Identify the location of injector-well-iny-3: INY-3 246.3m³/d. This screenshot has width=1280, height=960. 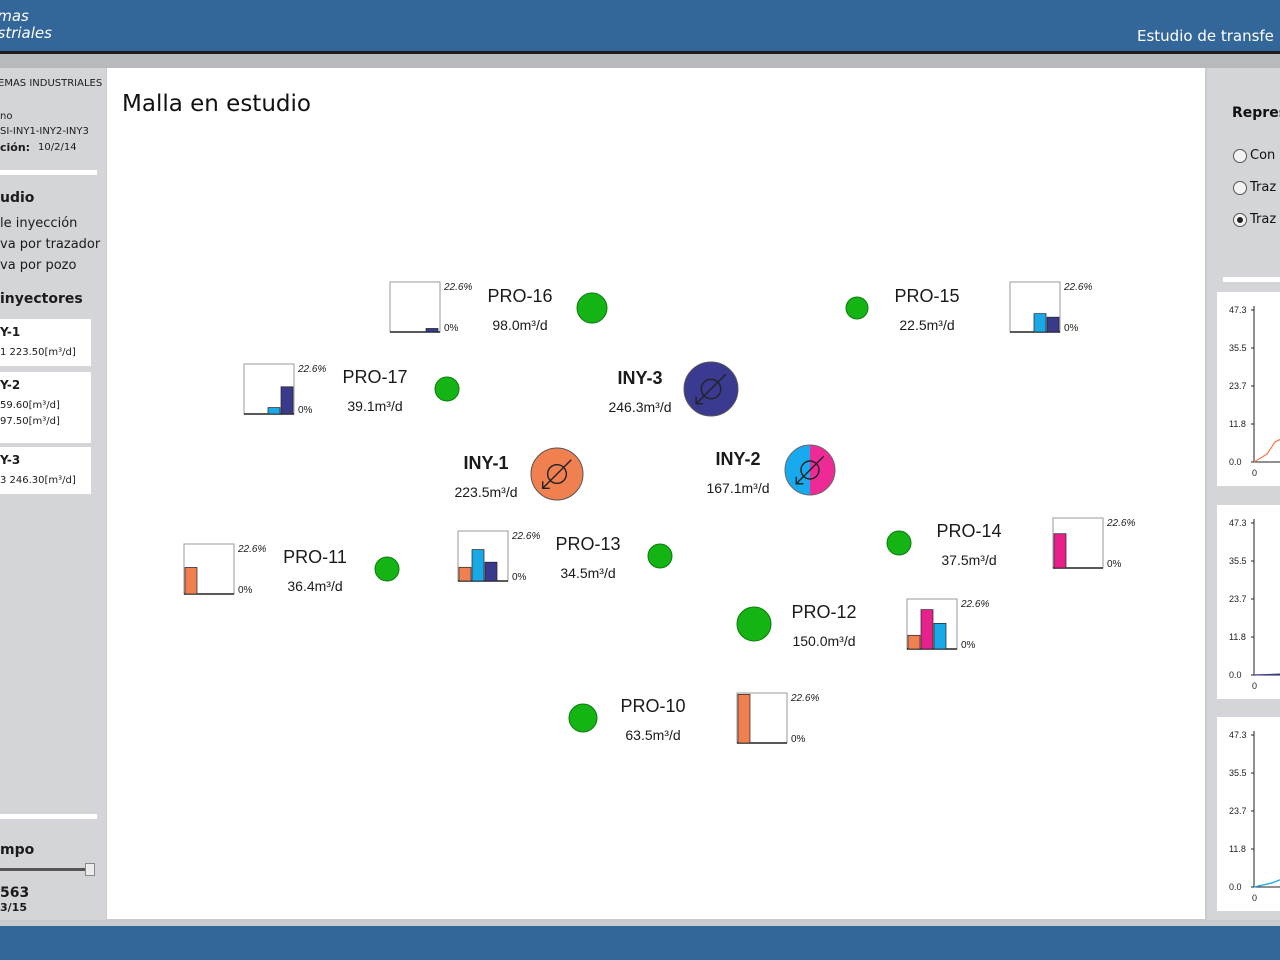
(673, 389).